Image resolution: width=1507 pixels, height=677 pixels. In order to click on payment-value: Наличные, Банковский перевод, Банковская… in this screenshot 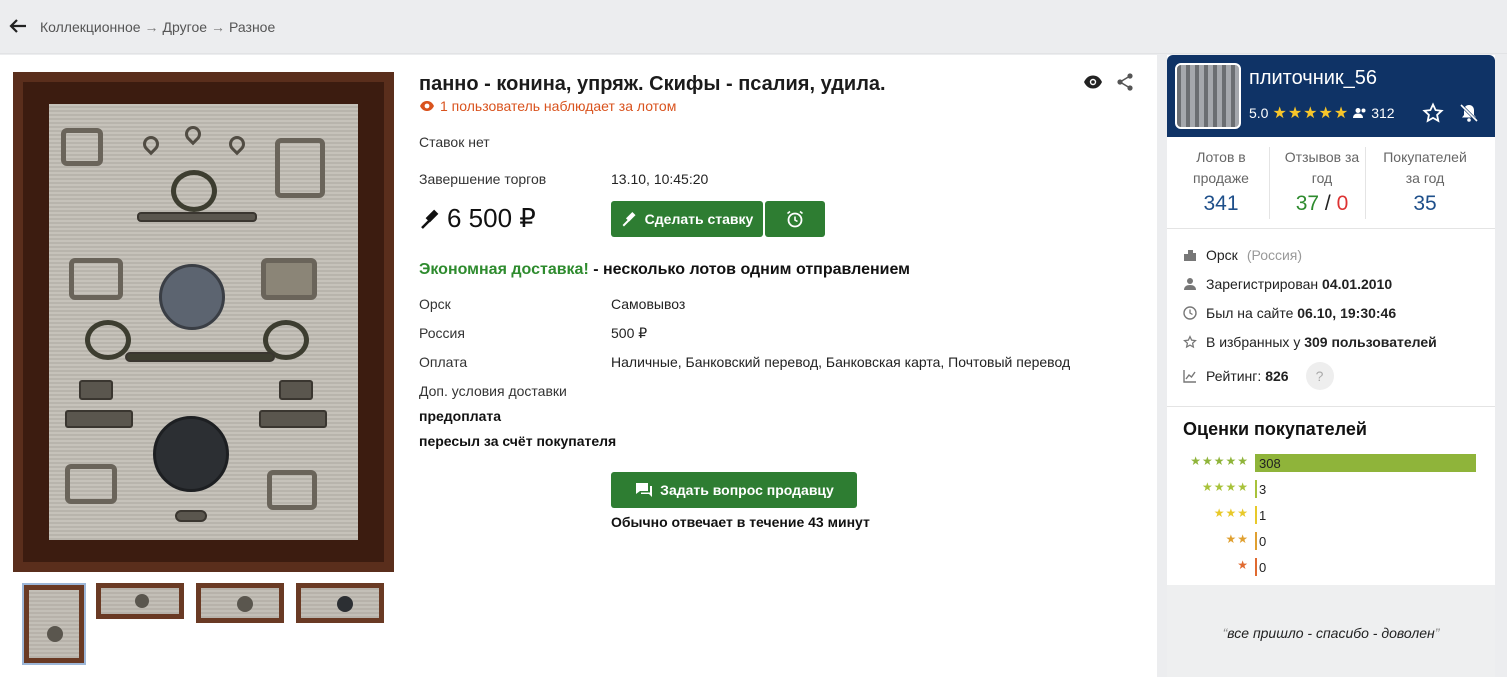, I will do `click(841, 362)`.